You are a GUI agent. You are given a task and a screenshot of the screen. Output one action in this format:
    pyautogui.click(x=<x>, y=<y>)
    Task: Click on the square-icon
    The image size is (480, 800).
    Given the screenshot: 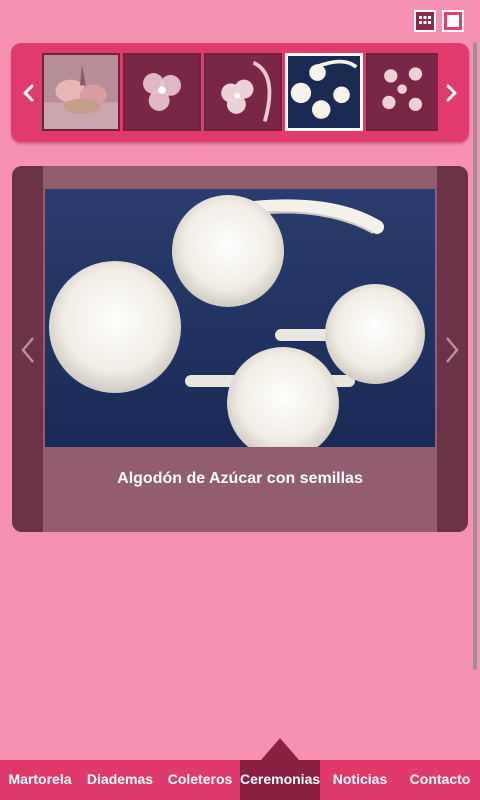 What is the action you would take?
    pyautogui.click(x=453, y=21)
    